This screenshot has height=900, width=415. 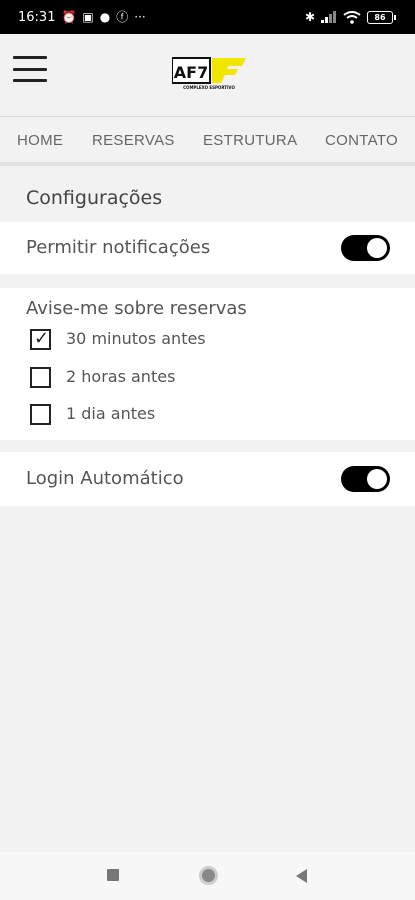 What do you see at coordinates (113, 875) in the screenshot?
I see `recents-button` at bounding box center [113, 875].